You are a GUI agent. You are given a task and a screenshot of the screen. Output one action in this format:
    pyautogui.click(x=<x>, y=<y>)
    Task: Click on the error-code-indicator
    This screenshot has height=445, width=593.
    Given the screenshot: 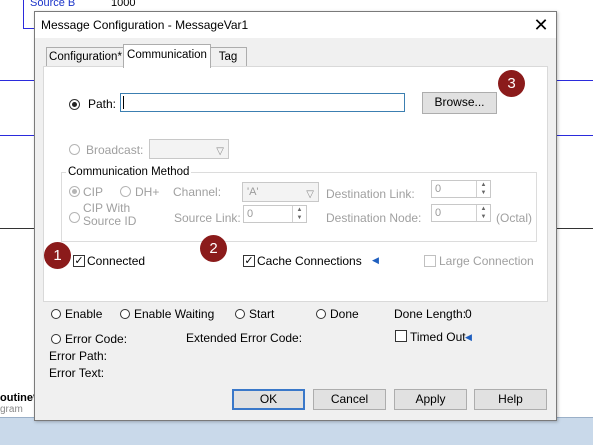 What is the action you would take?
    pyautogui.click(x=56, y=339)
    